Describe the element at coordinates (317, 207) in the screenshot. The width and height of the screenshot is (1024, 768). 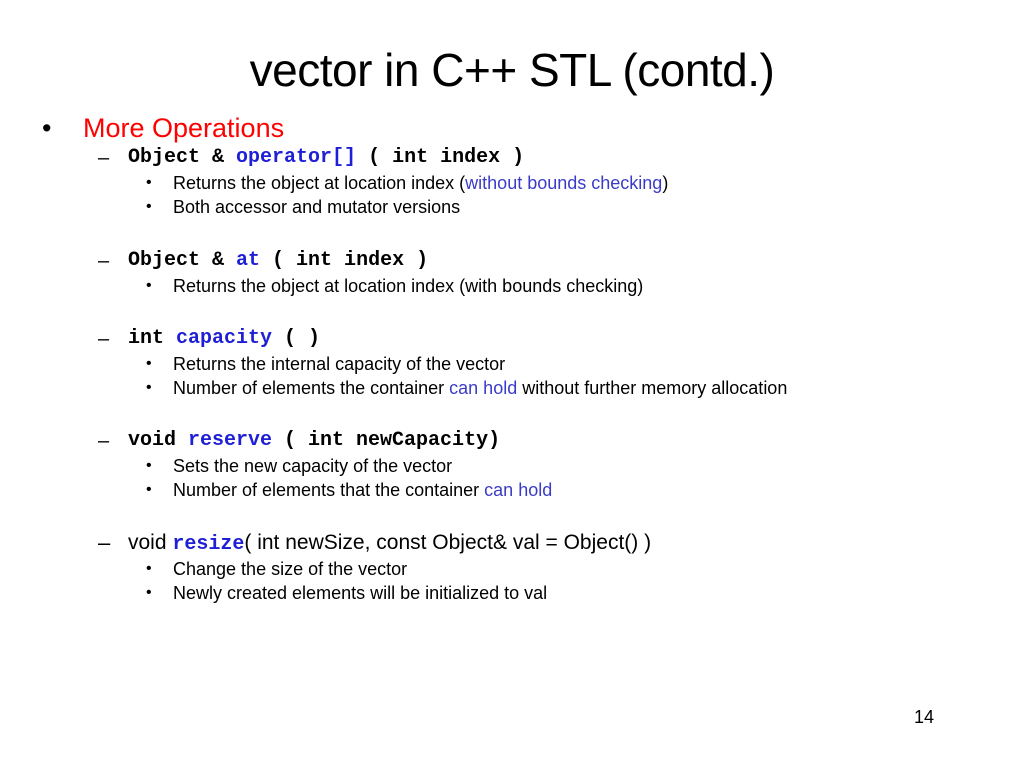
I see `bullet-text: Both accessor and mutator versions` at that location.